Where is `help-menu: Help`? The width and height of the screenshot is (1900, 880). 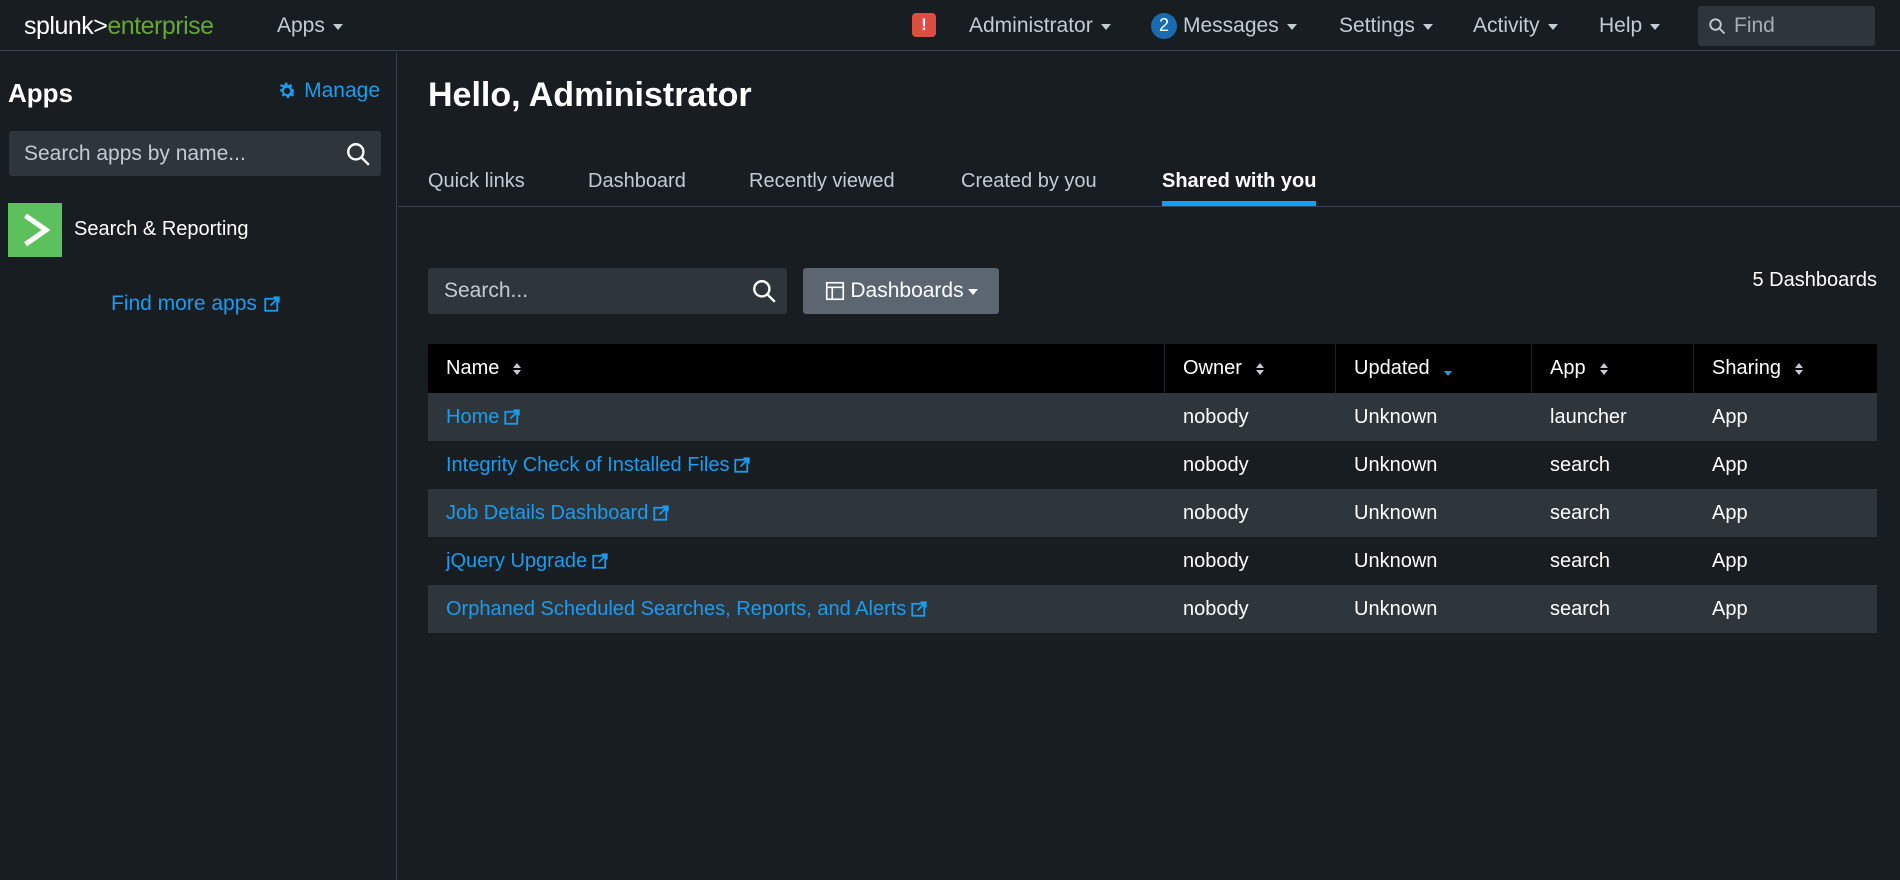
help-menu: Help is located at coordinates (1630, 25).